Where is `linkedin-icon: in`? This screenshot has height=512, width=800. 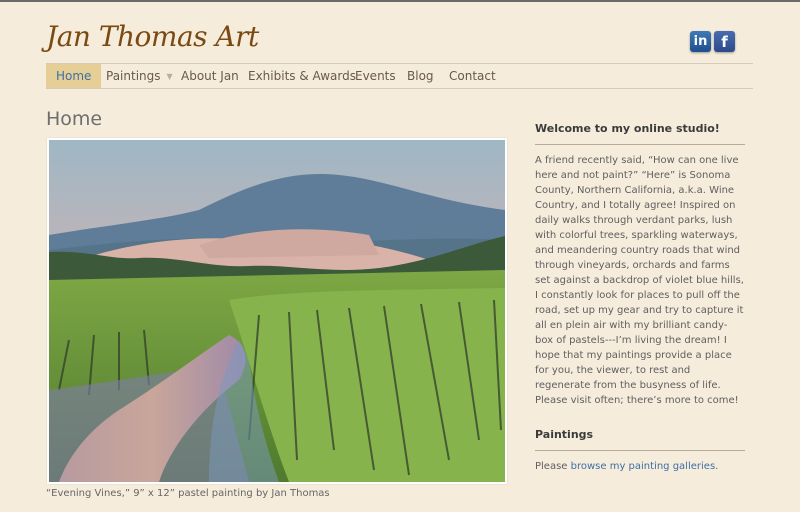 linkedin-icon: in is located at coordinates (700, 41).